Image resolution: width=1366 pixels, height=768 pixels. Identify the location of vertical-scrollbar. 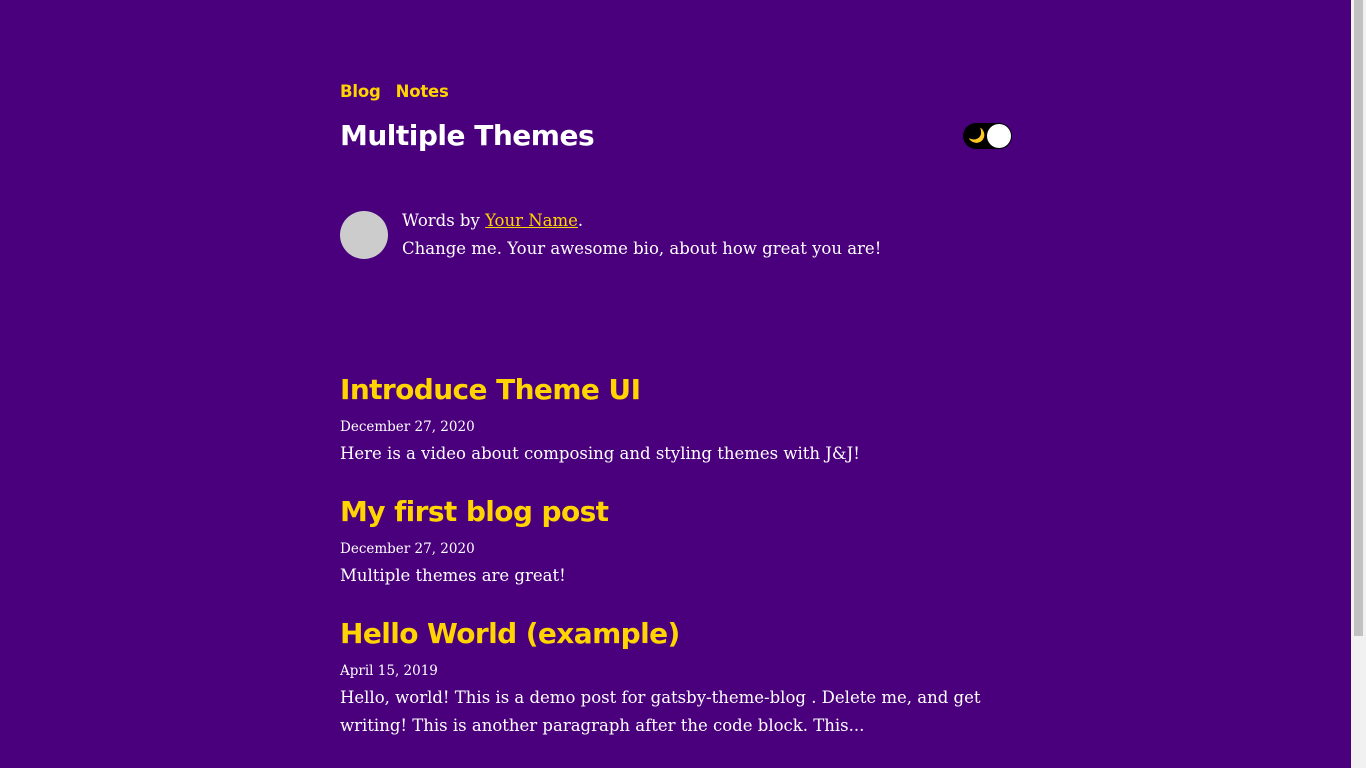
(1358, 384).